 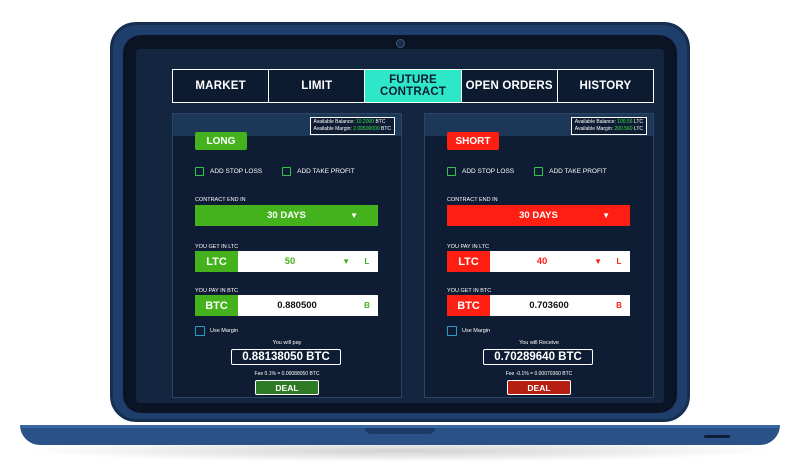 What do you see at coordinates (290, 261) in the screenshot?
I see `amount-value: 50` at bounding box center [290, 261].